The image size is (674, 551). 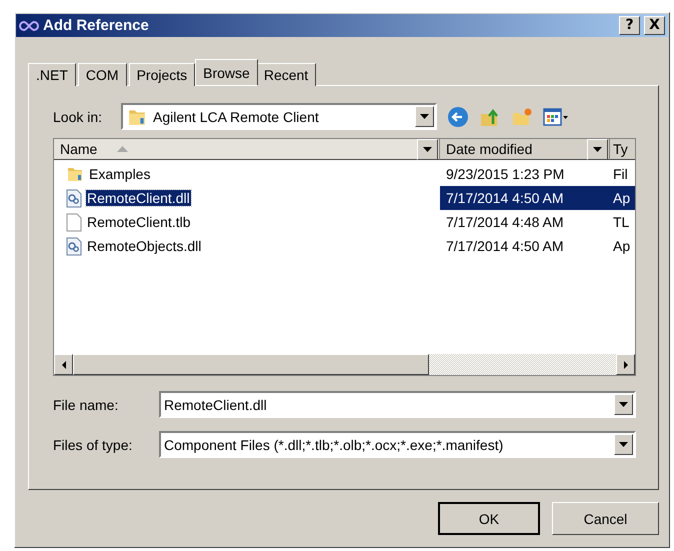 What do you see at coordinates (86, 404) in the screenshot?
I see `file-name-label: File name:` at bounding box center [86, 404].